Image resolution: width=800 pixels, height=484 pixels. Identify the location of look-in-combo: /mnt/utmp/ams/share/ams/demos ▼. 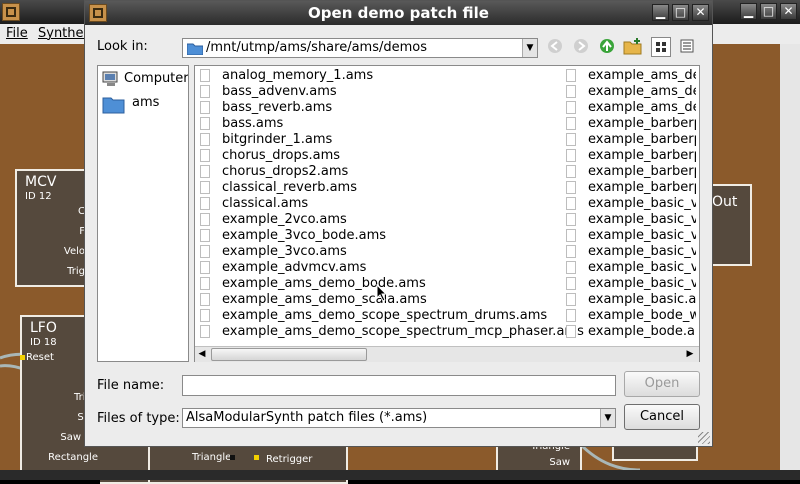
(360, 48).